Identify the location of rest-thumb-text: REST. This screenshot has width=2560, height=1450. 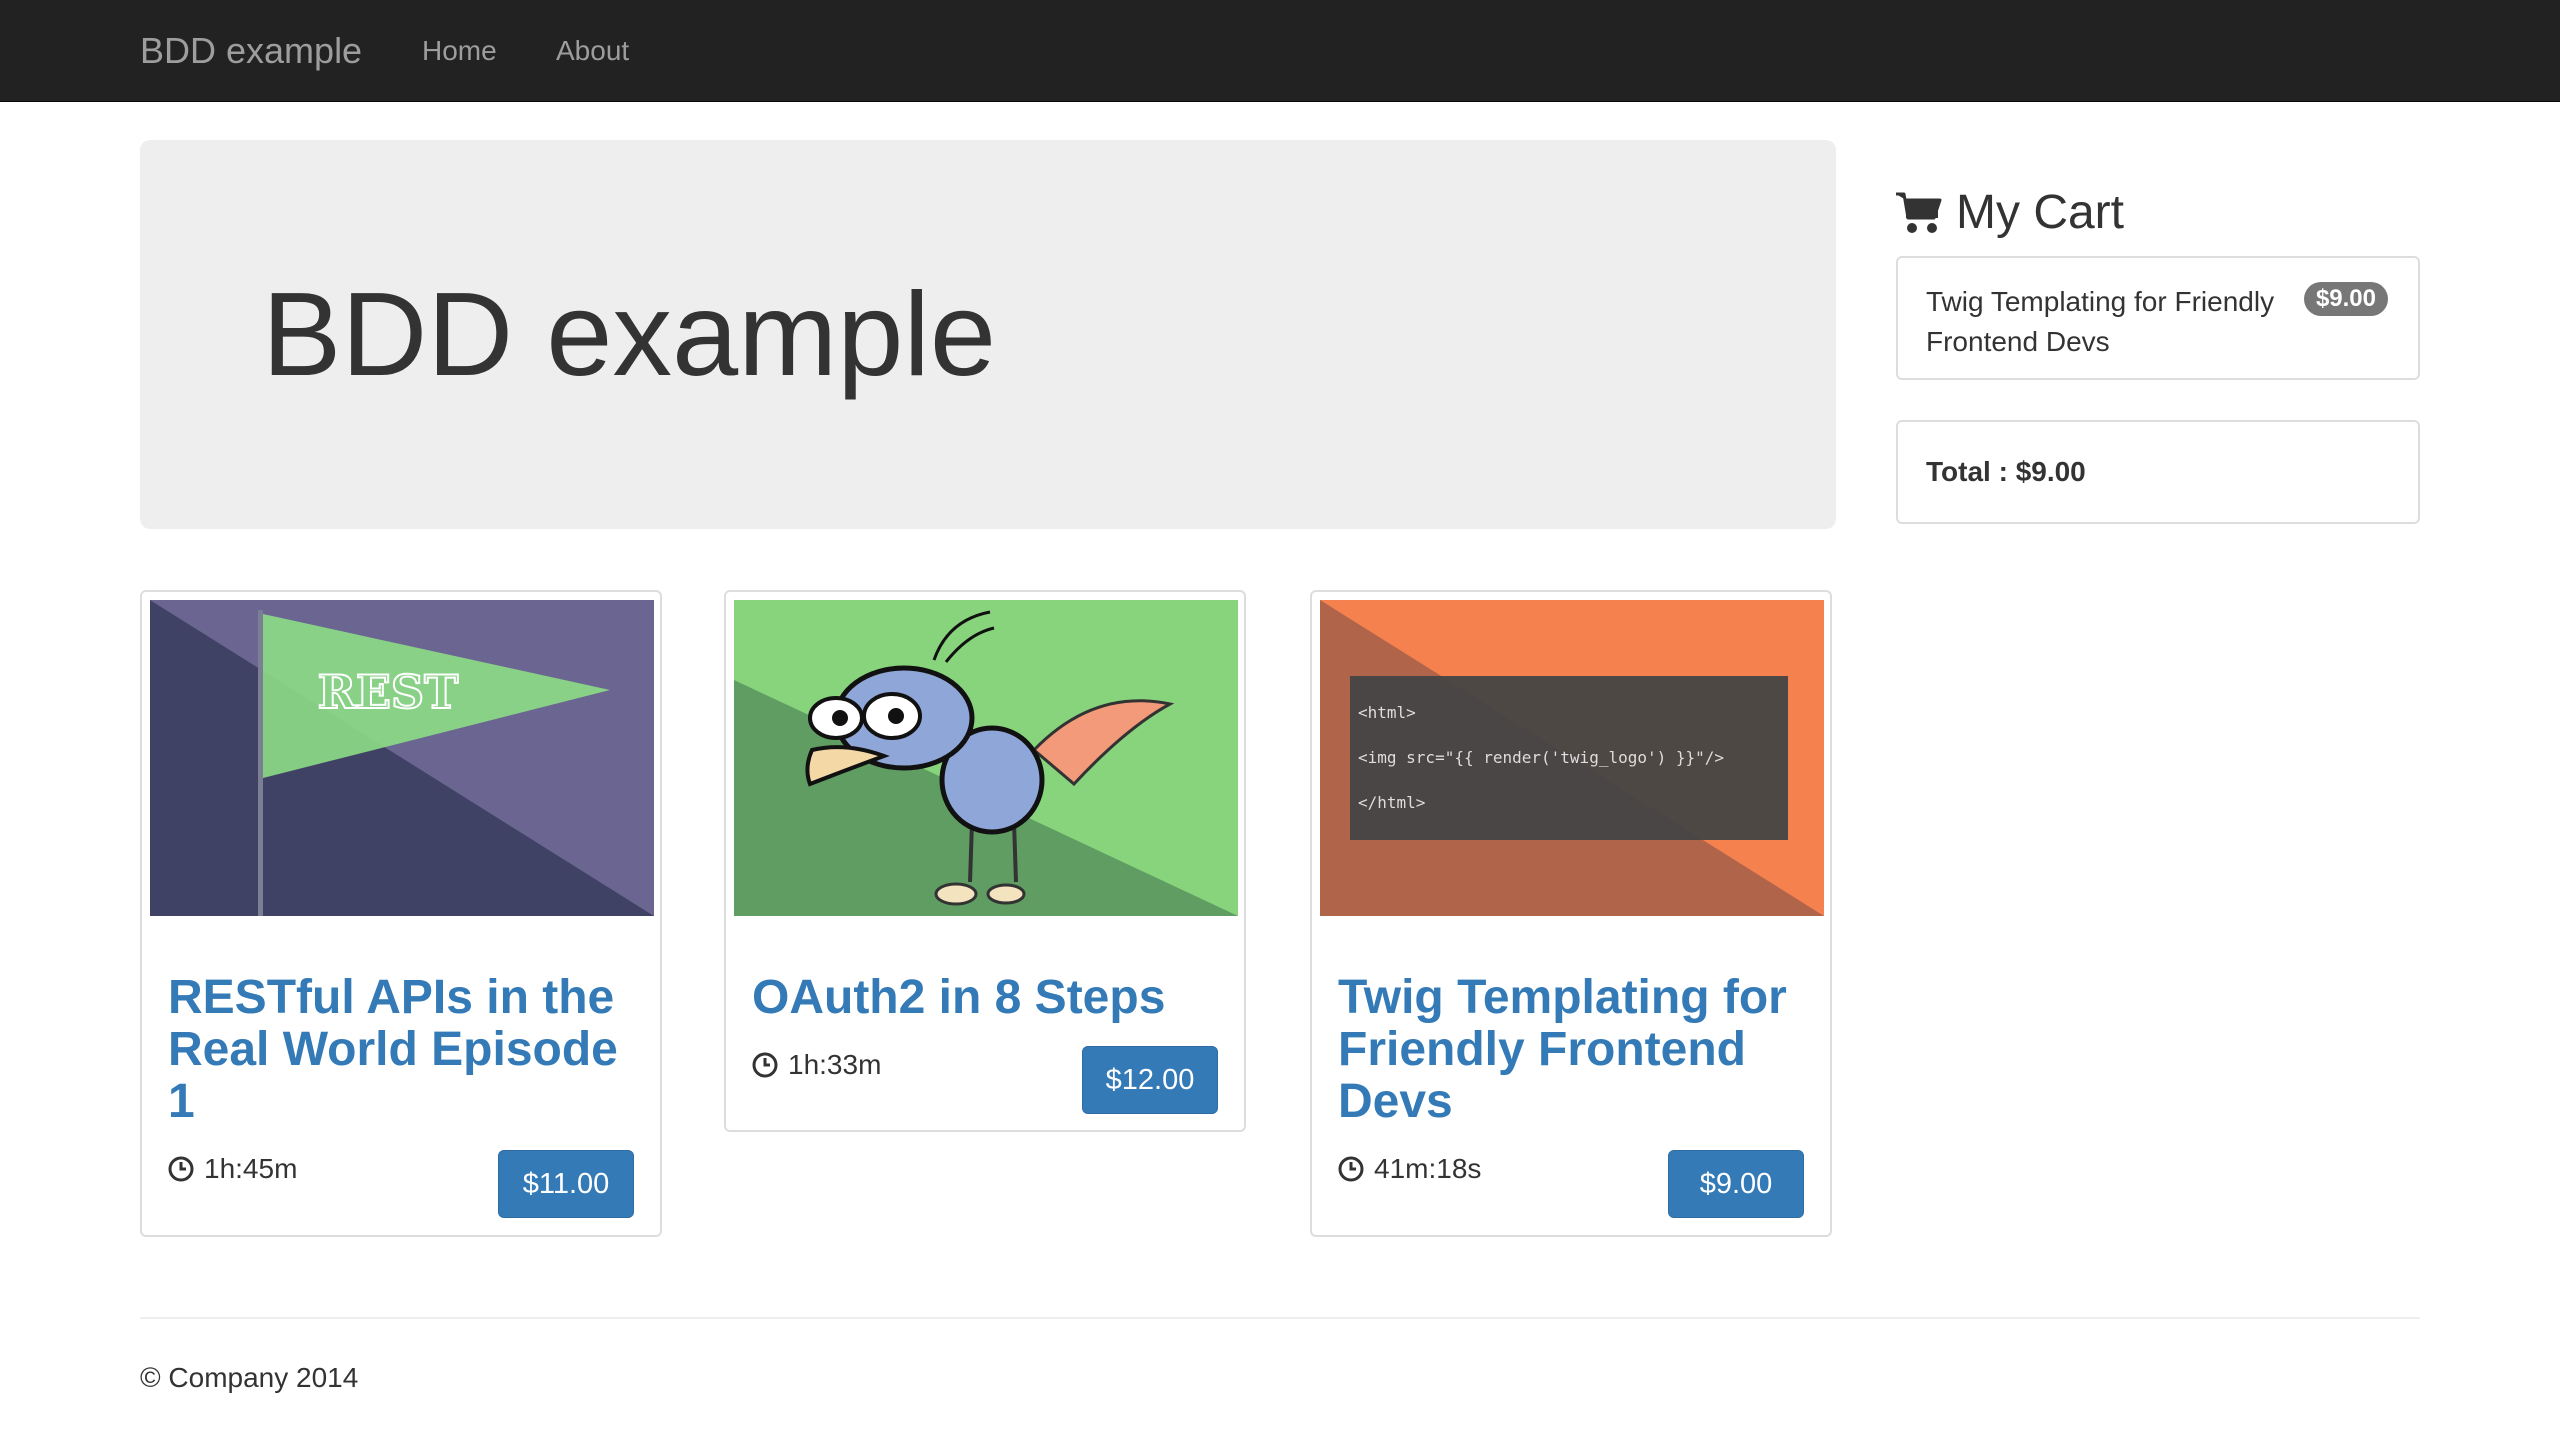
(388, 692).